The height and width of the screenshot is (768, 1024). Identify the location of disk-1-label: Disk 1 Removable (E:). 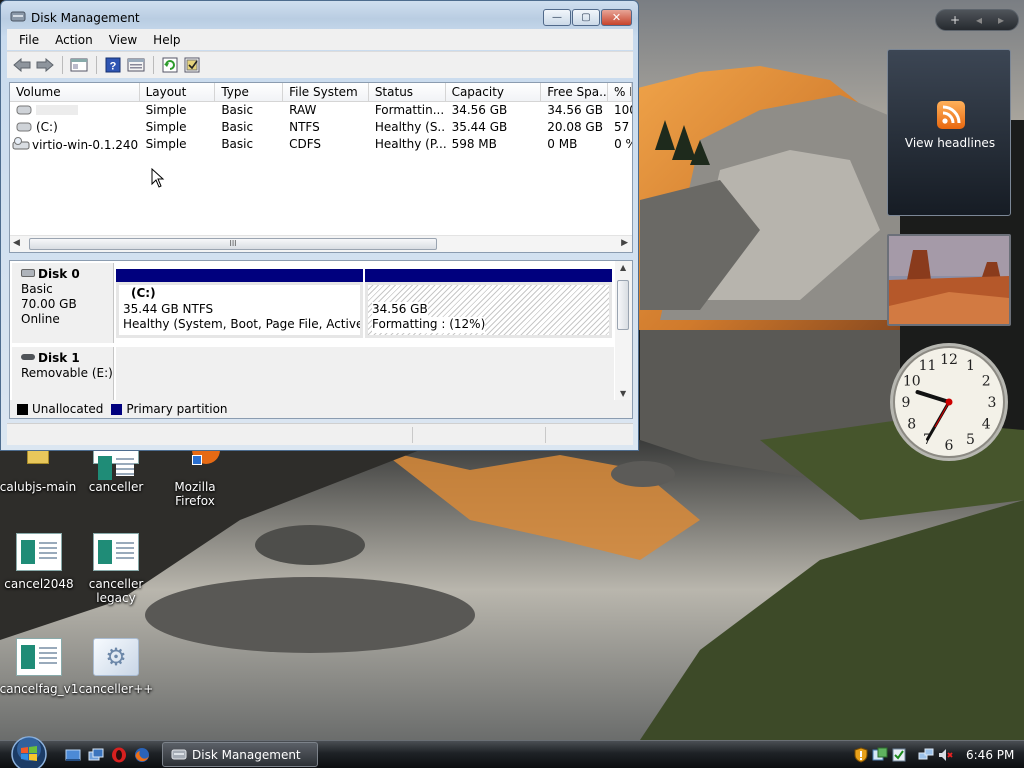
(63, 373).